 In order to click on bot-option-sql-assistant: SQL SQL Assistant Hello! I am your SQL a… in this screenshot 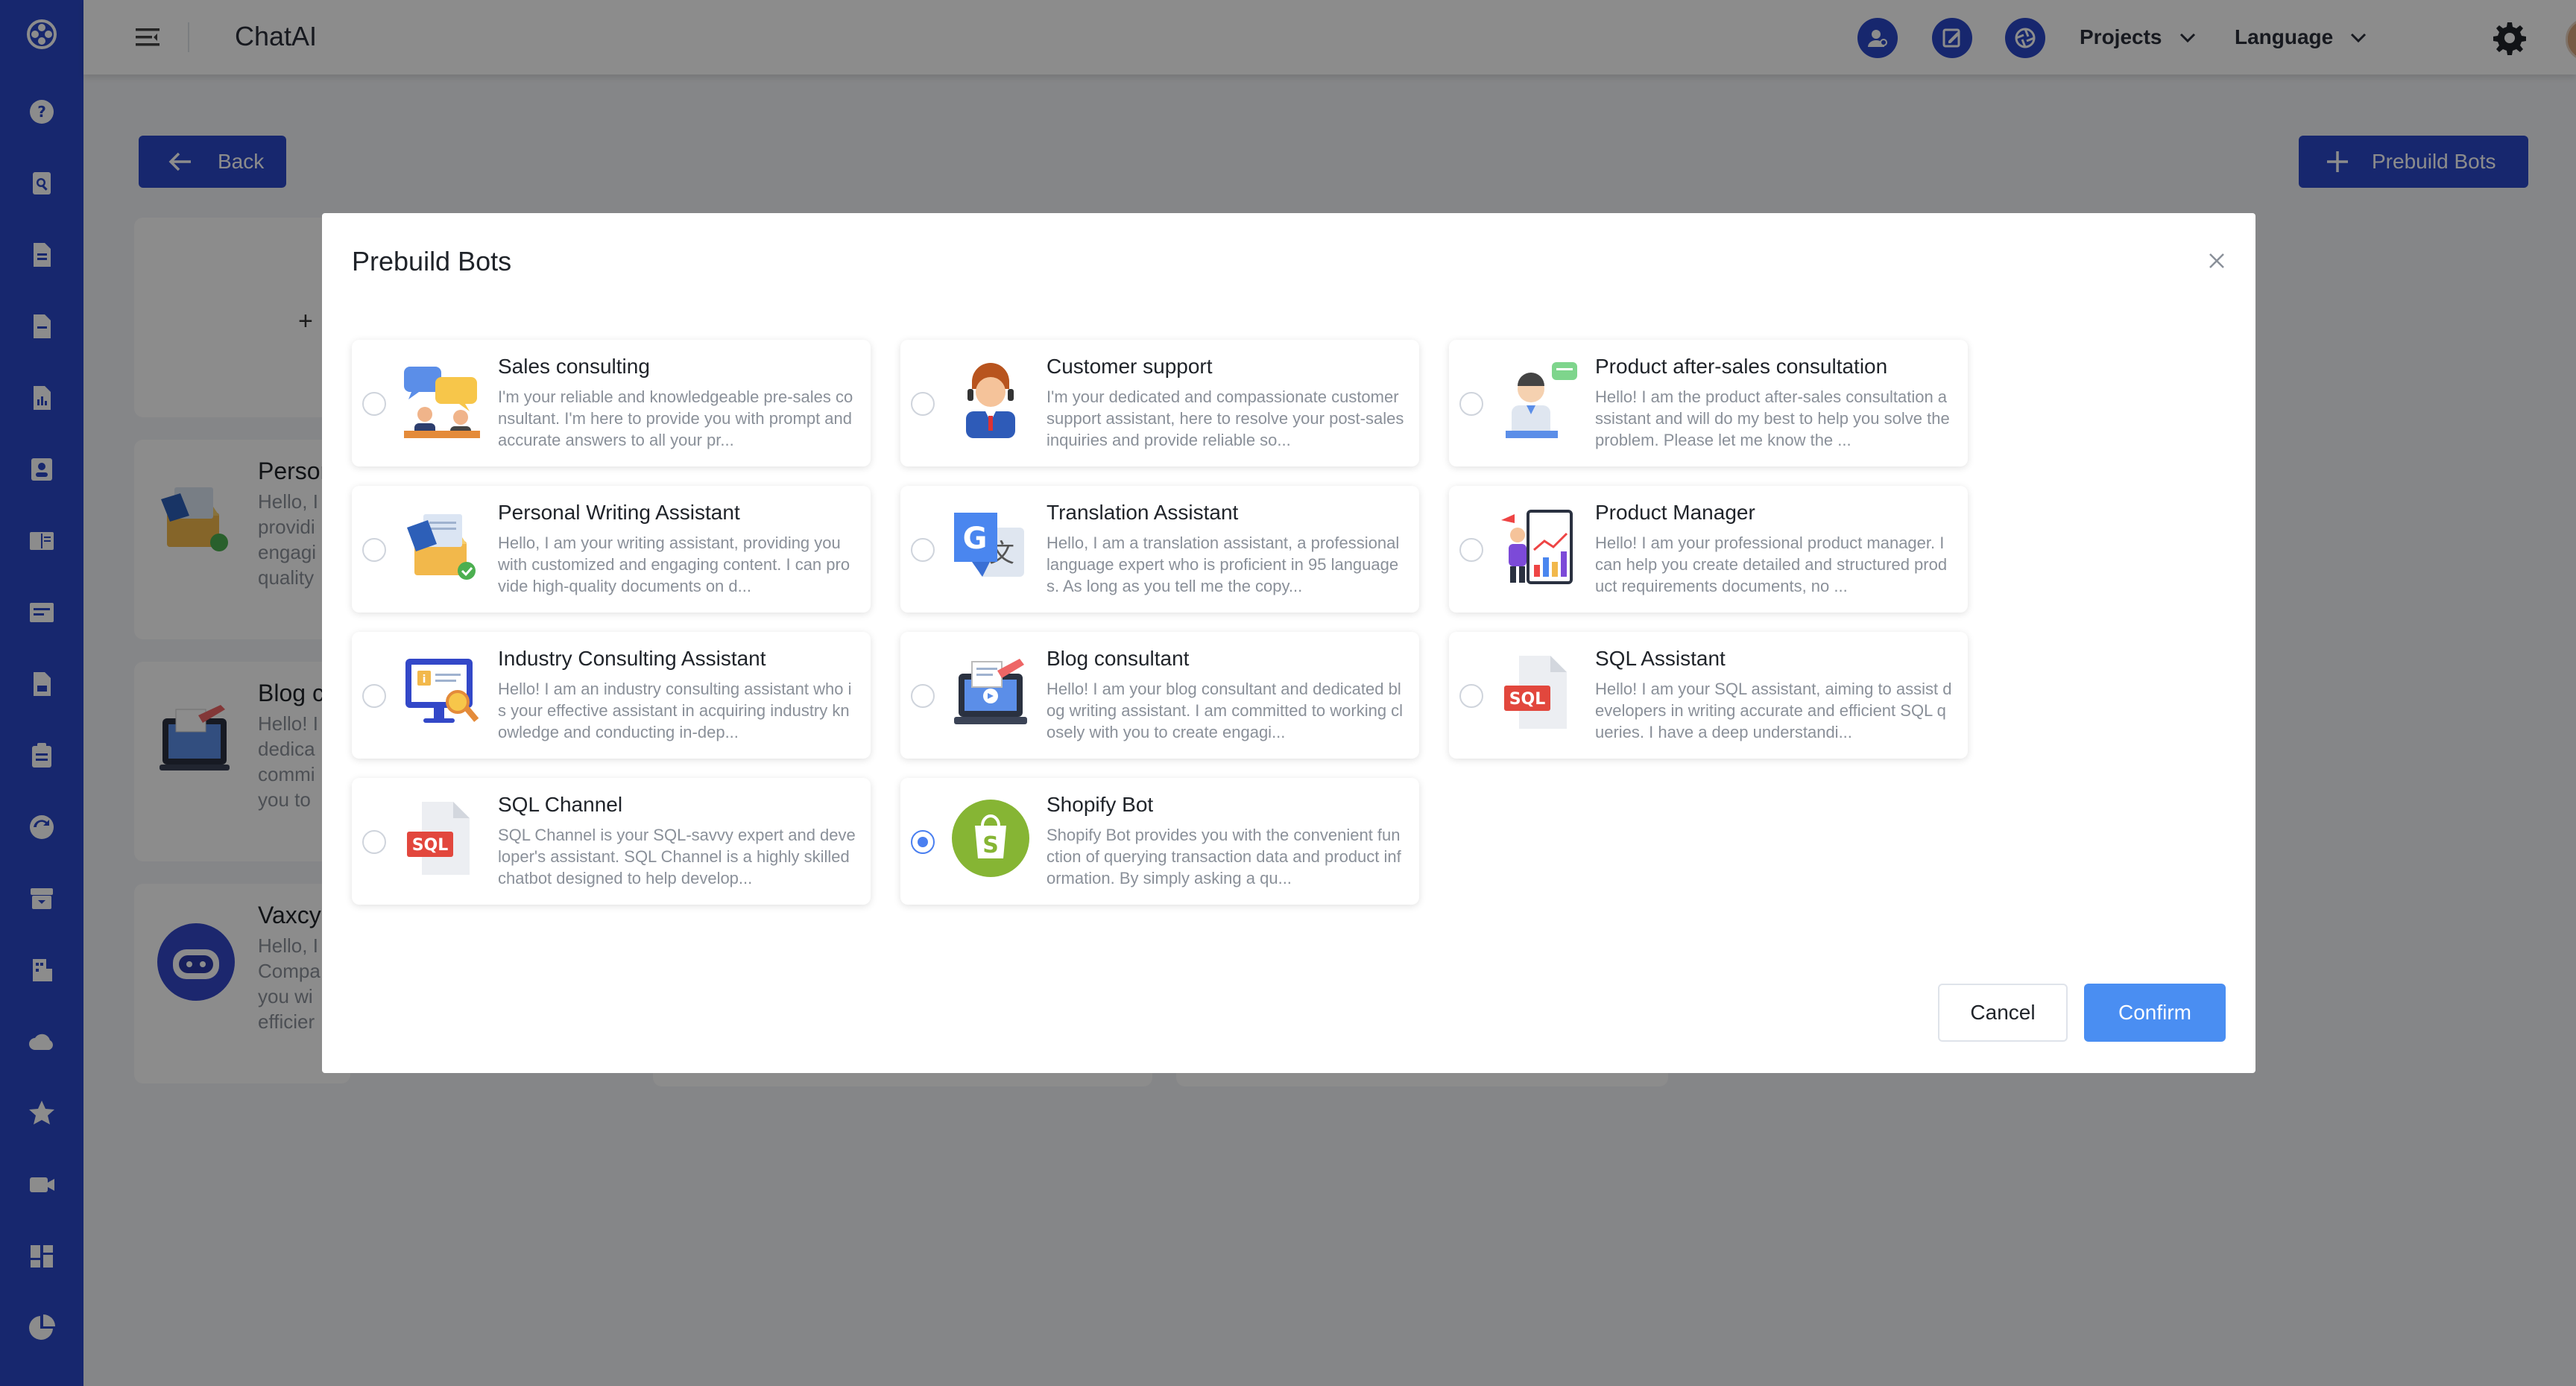, I will do `click(1708, 695)`.